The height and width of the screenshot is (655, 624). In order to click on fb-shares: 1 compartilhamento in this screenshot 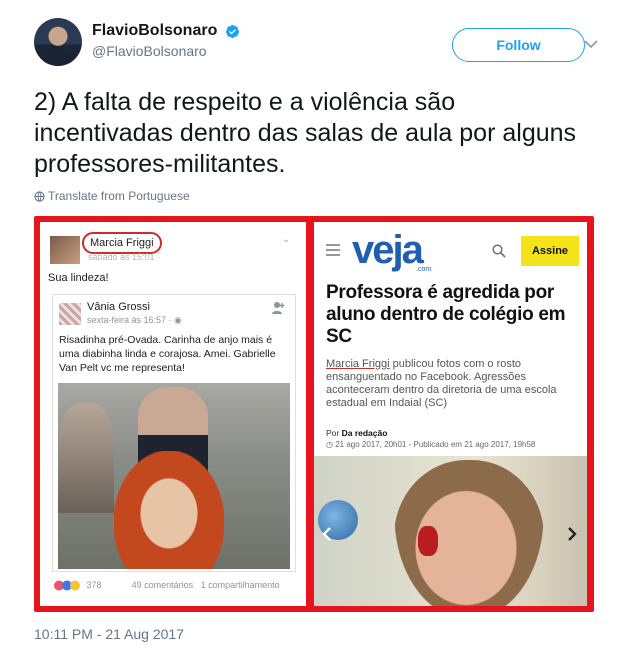, I will do `click(240, 585)`.